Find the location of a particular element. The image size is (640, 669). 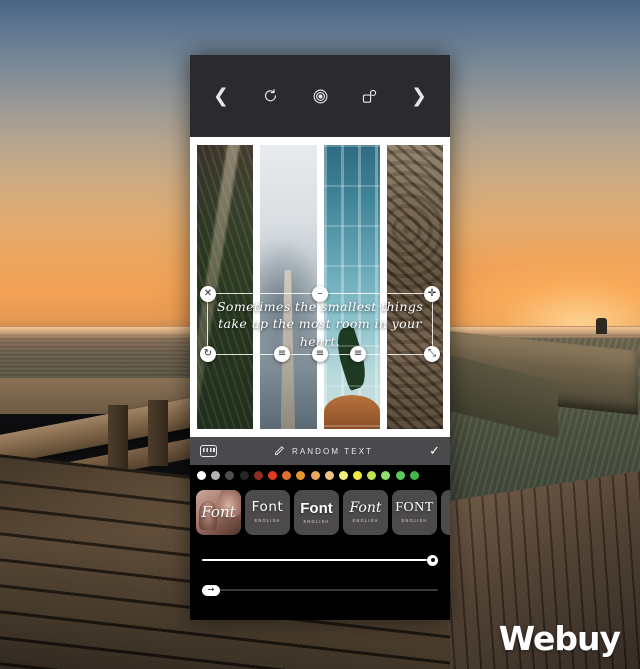

pencil-icon is located at coordinates (279, 450).